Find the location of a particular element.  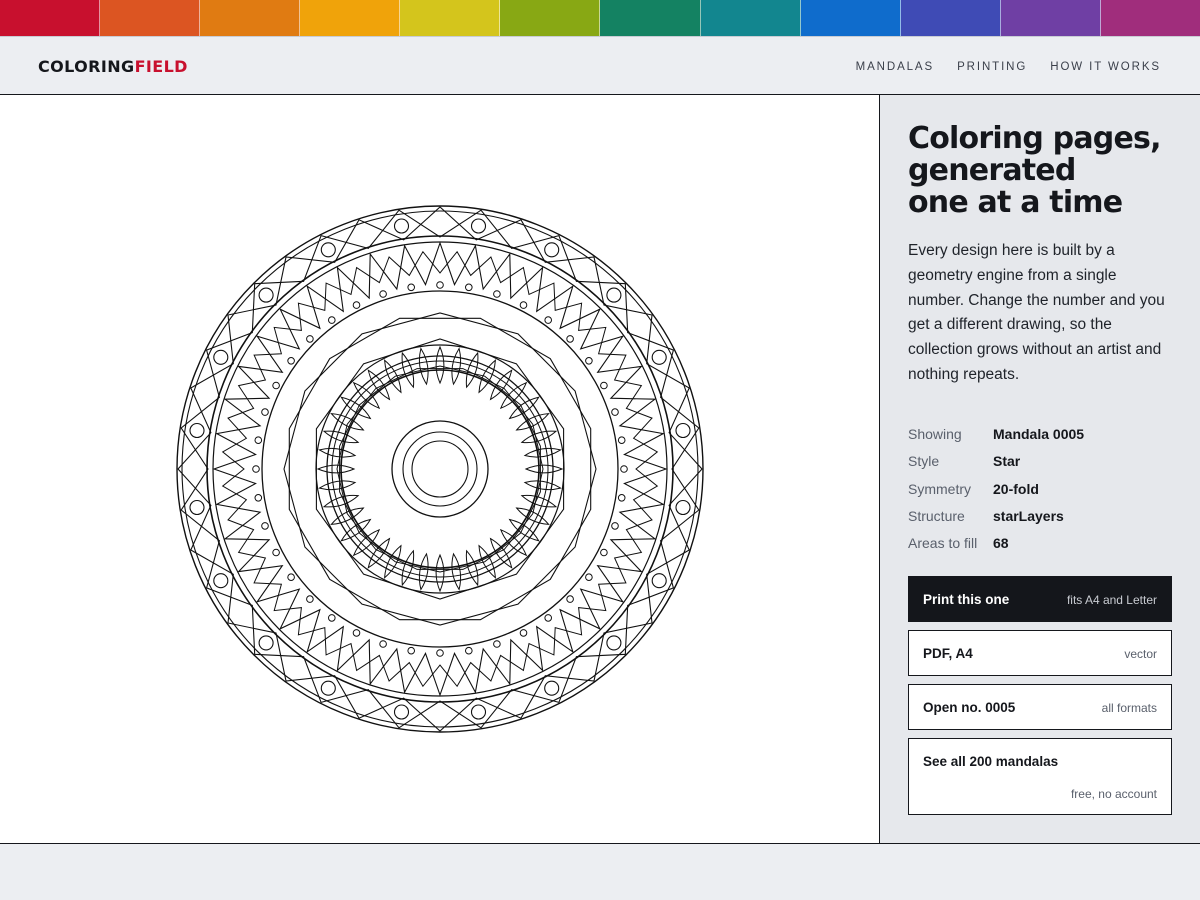

mandala-ring is located at coordinates (440, 469).